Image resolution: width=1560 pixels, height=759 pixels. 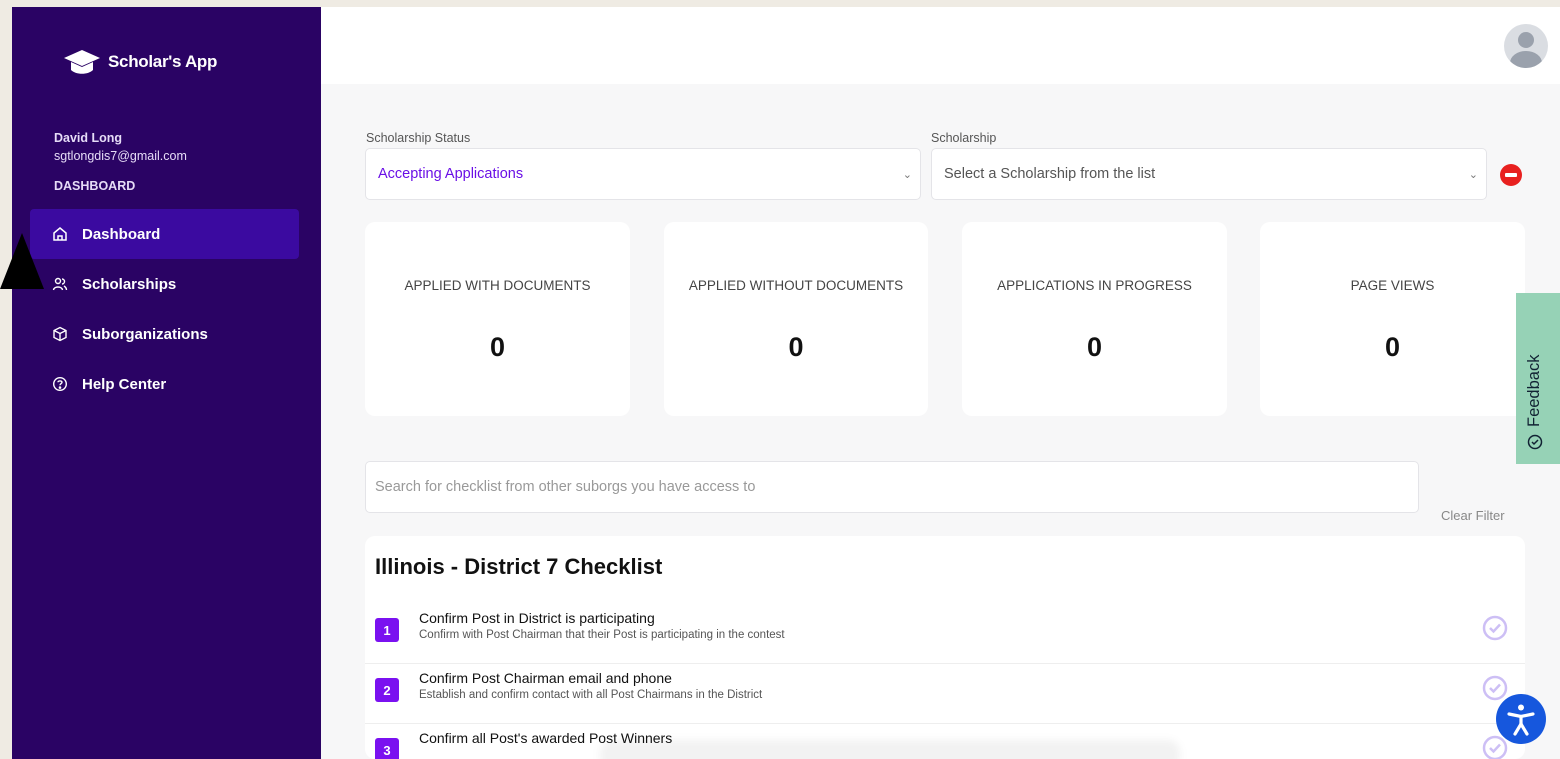 What do you see at coordinates (643, 174) in the screenshot?
I see `scholarship-status-select: Accepting Applications ⌄` at bounding box center [643, 174].